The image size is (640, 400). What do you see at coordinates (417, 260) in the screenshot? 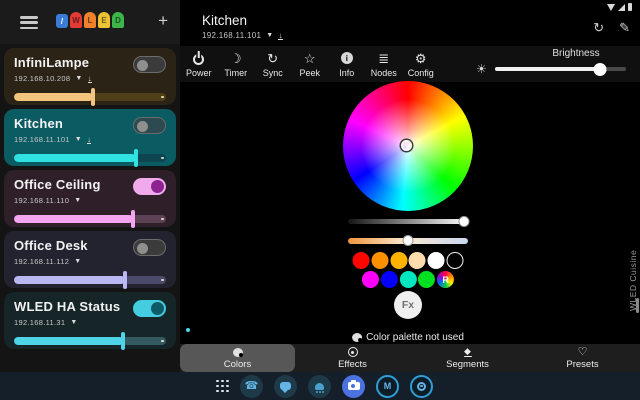
I see `swatch-warm-white` at bounding box center [417, 260].